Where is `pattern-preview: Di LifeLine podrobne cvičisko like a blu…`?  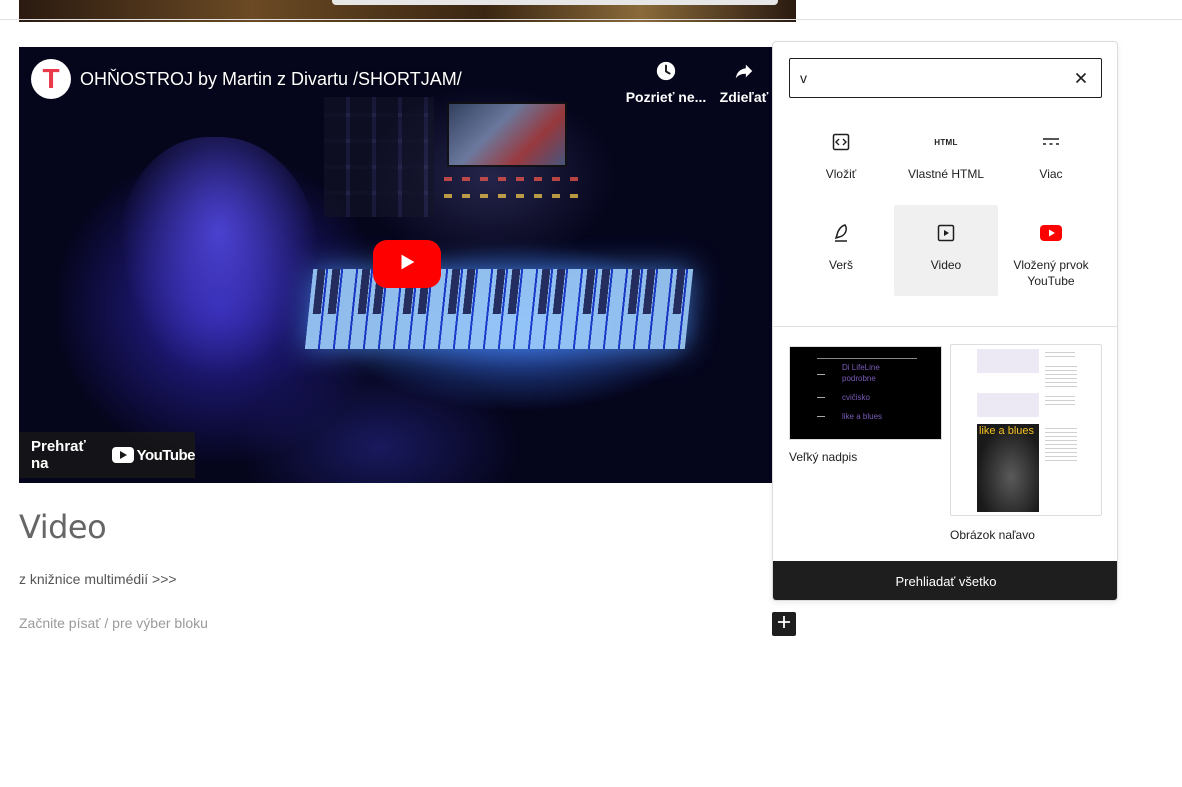 pattern-preview: Di LifeLine podrobne cvičisko like a blu… is located at coordinates (865, 393).